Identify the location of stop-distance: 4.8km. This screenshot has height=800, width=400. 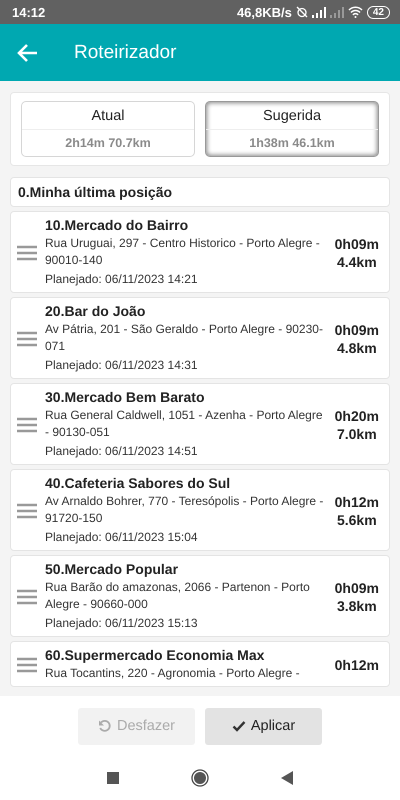
(356, 347).